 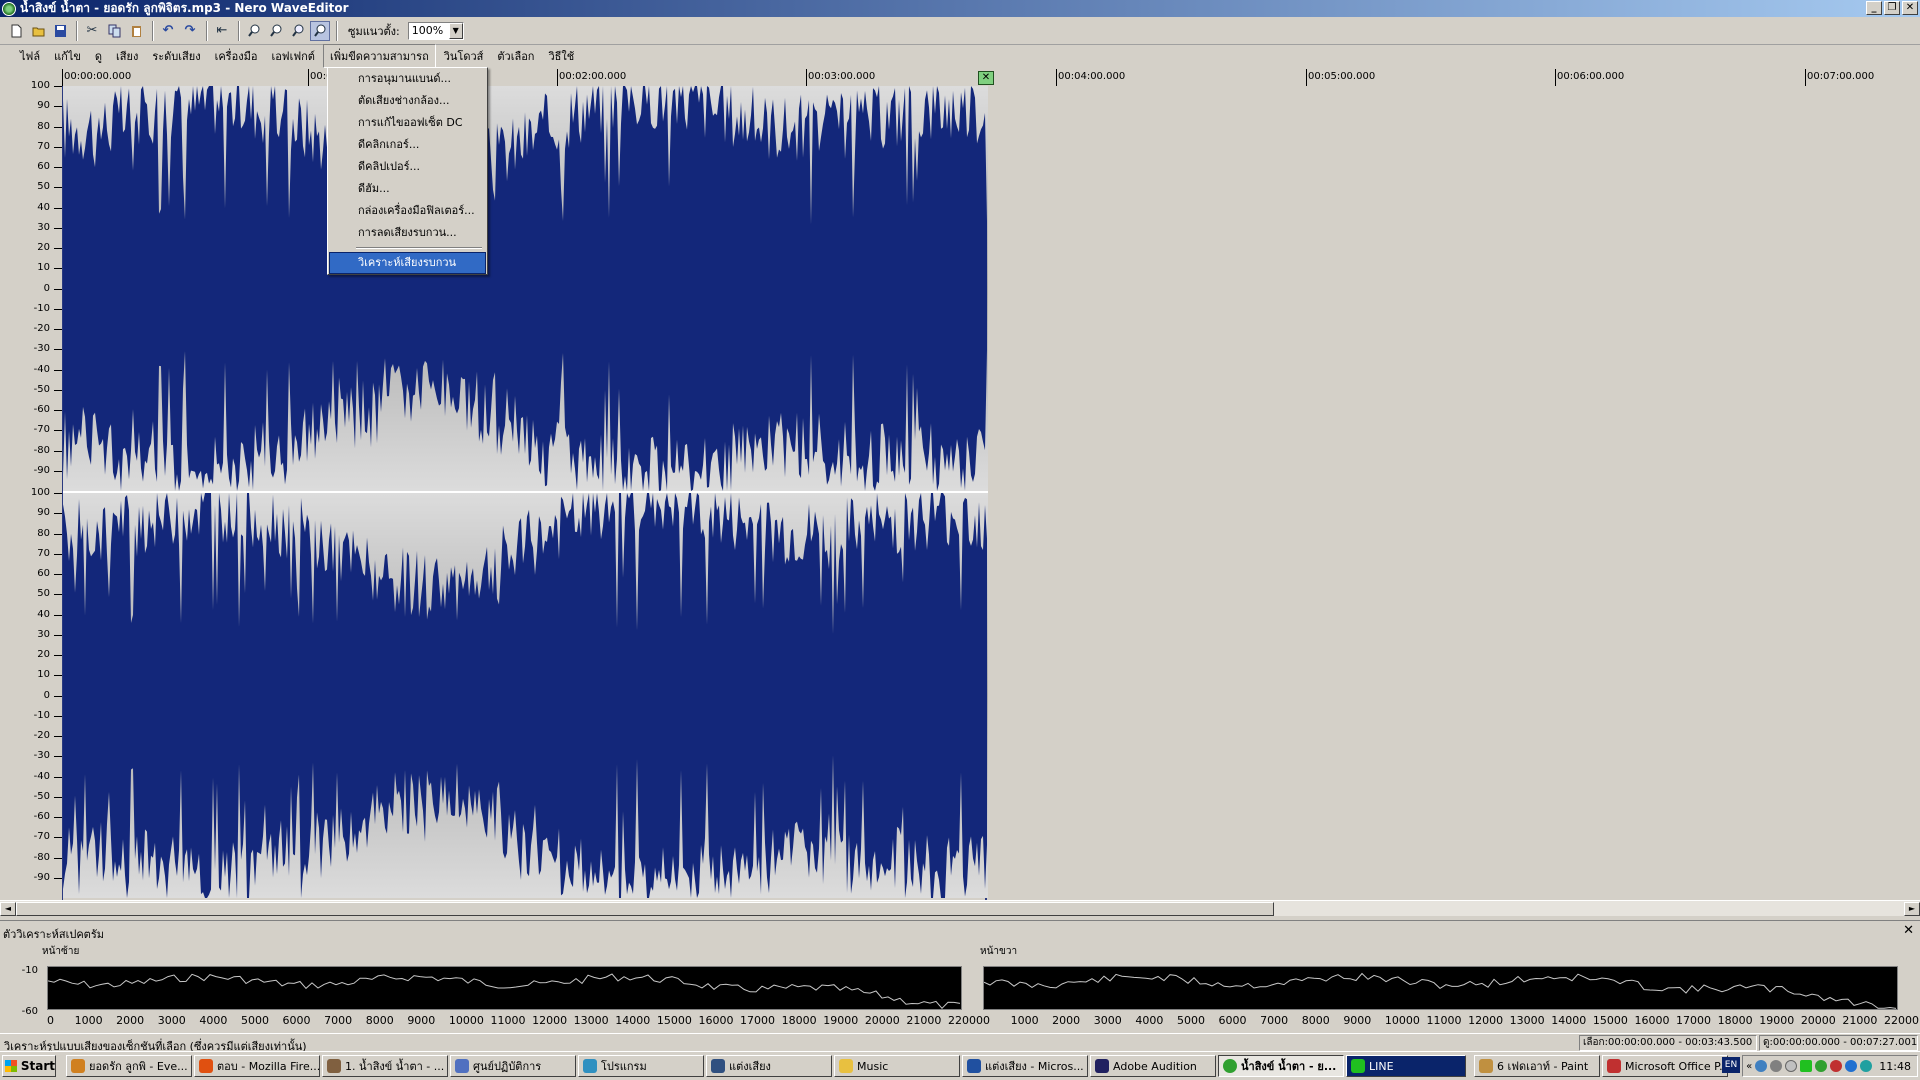 I want to click on menu-view: ดู, so click(x=98, y=56).